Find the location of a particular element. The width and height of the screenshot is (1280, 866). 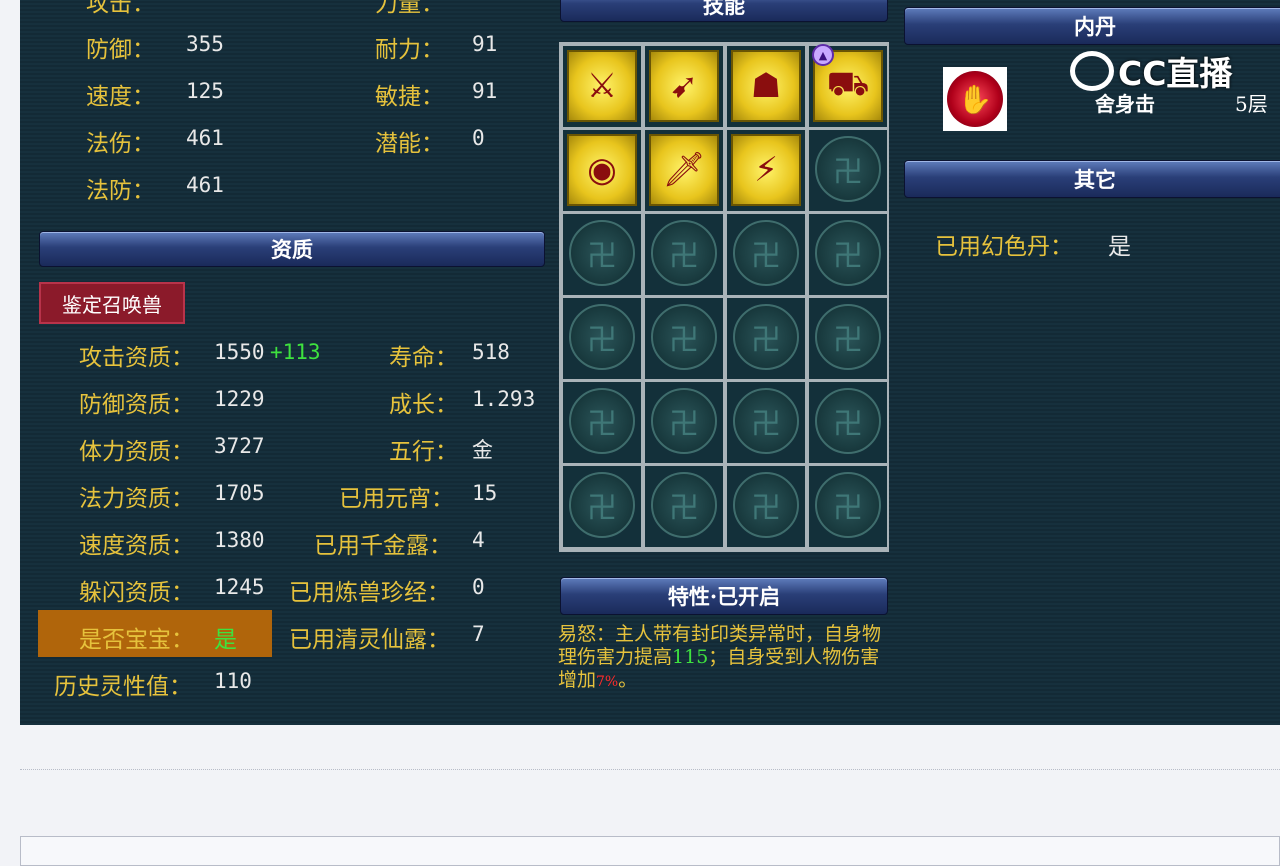

sword-pierce-icon: ⚔ is located at coordinates (602, 86).